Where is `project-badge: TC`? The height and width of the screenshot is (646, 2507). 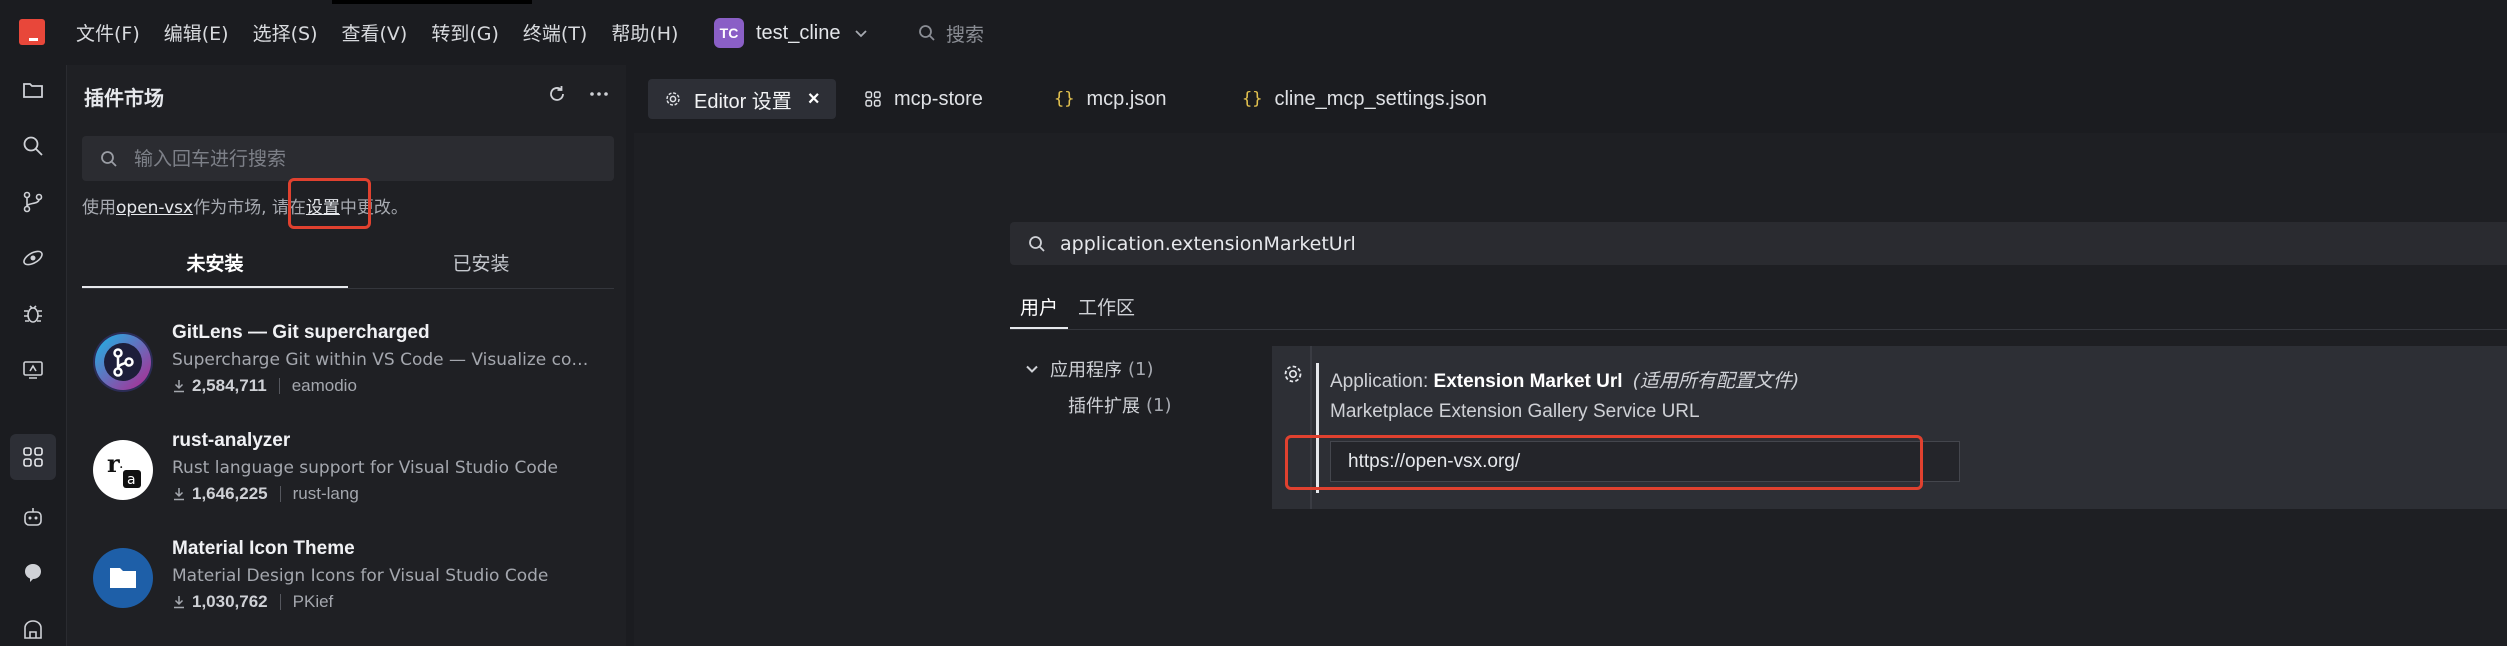
project-badge: TC is located at coordinates (729, 33).